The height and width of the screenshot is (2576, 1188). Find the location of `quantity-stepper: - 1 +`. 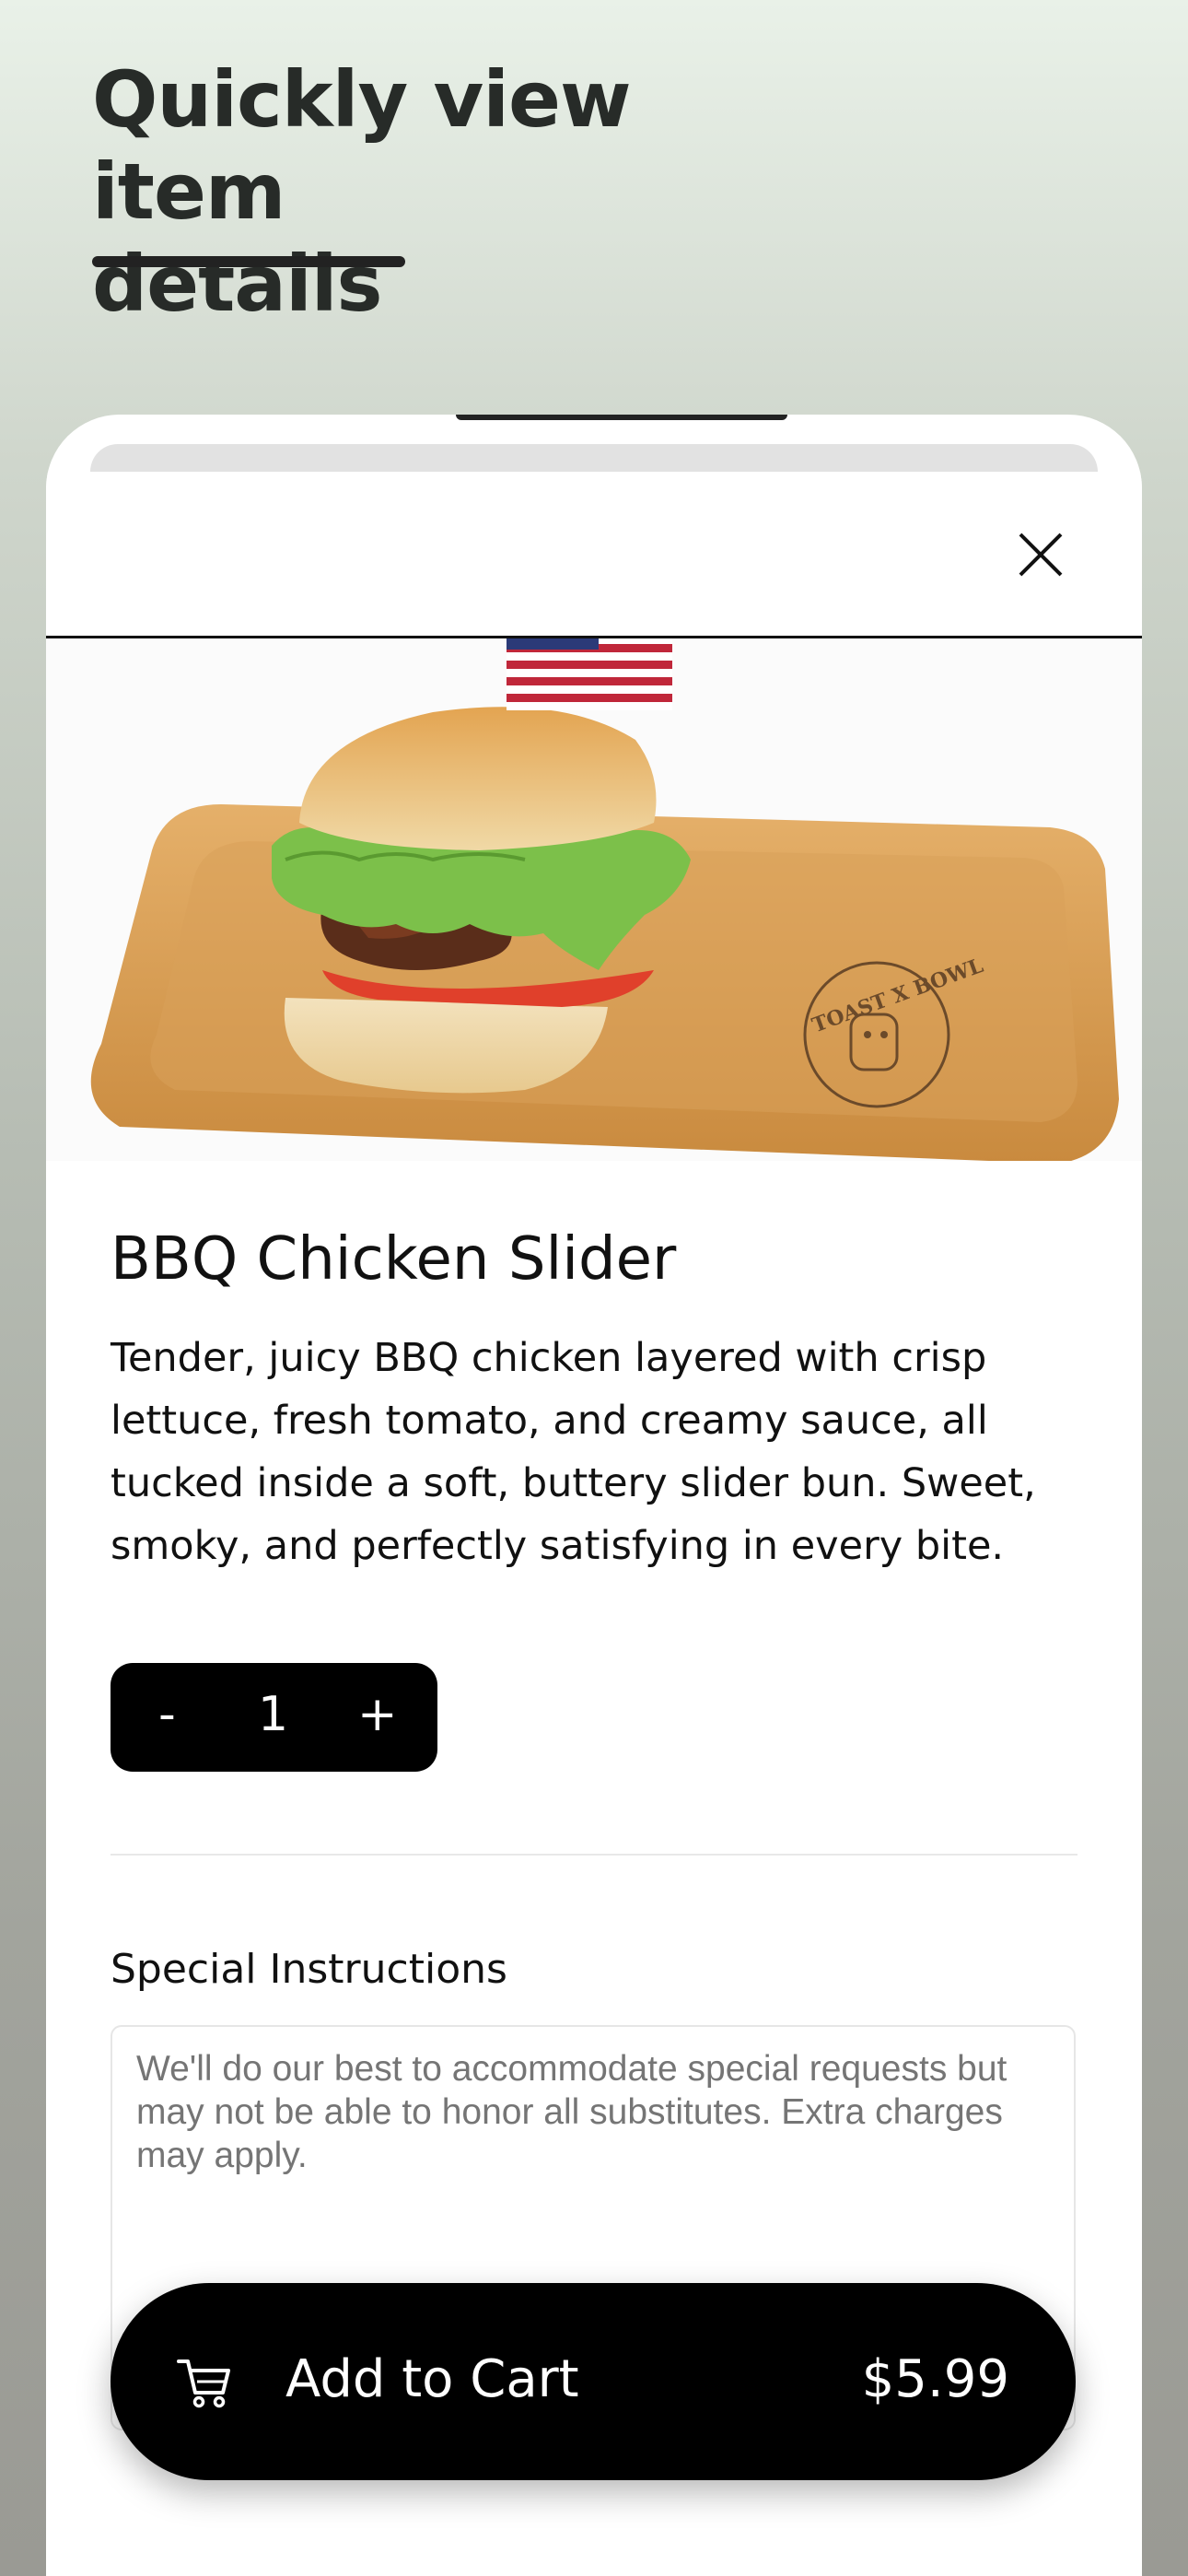

quantity-stepper: - 1 + is located at coordinates (274, 1717).